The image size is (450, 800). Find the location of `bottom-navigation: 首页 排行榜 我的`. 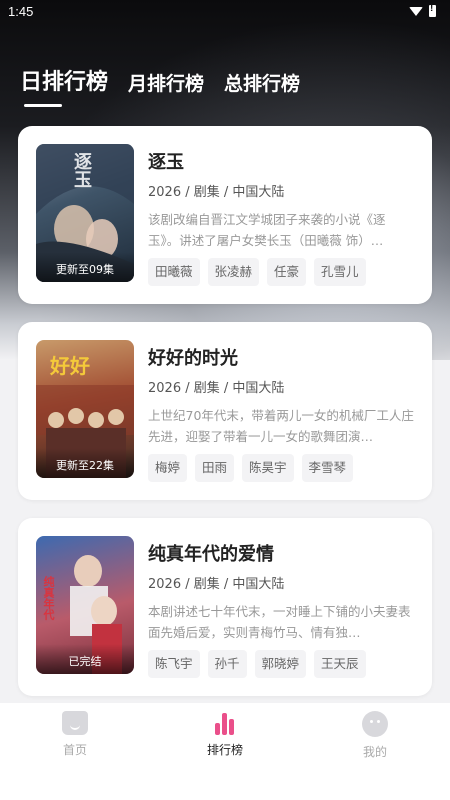

bottom-navigation: 首页 排行榜 我的 is located at coordinates (225, 751).